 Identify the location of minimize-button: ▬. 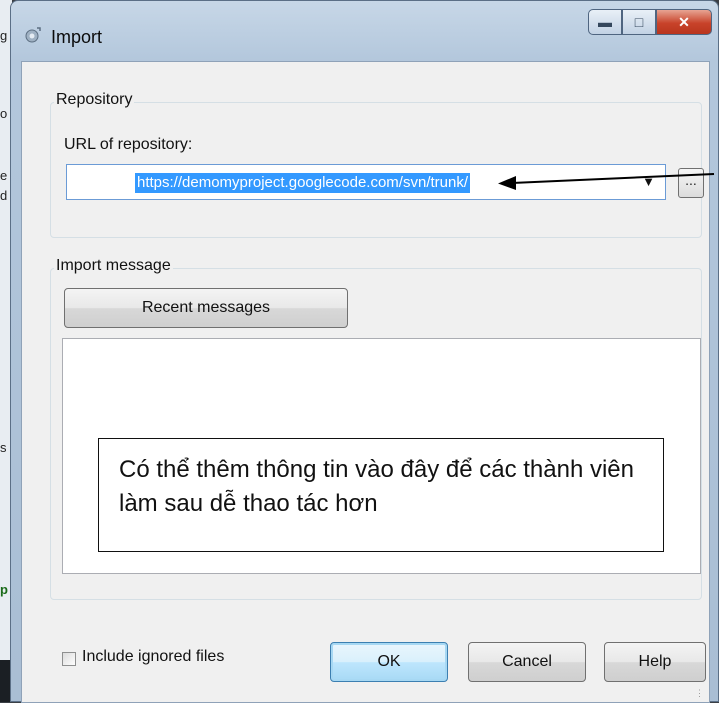
(605, 22).